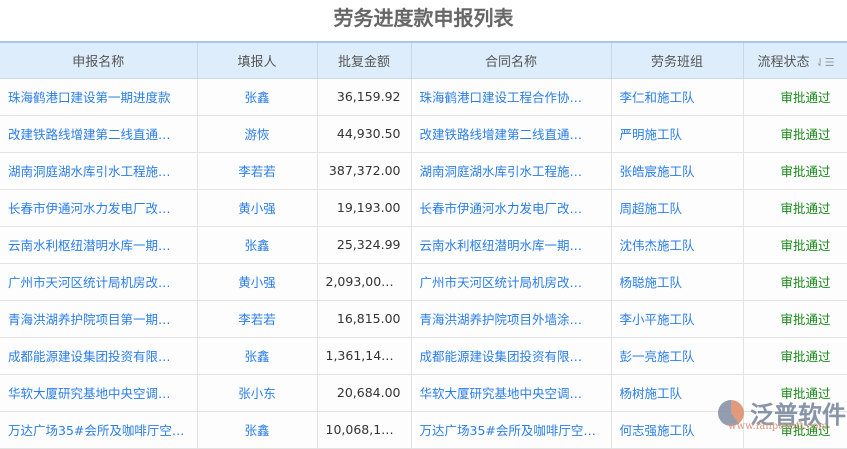  What do you see at coordinates (423, 18) in the screenshot?
I see `page-title: 劳务进度款申报列表` at bounding box center [423, 18].